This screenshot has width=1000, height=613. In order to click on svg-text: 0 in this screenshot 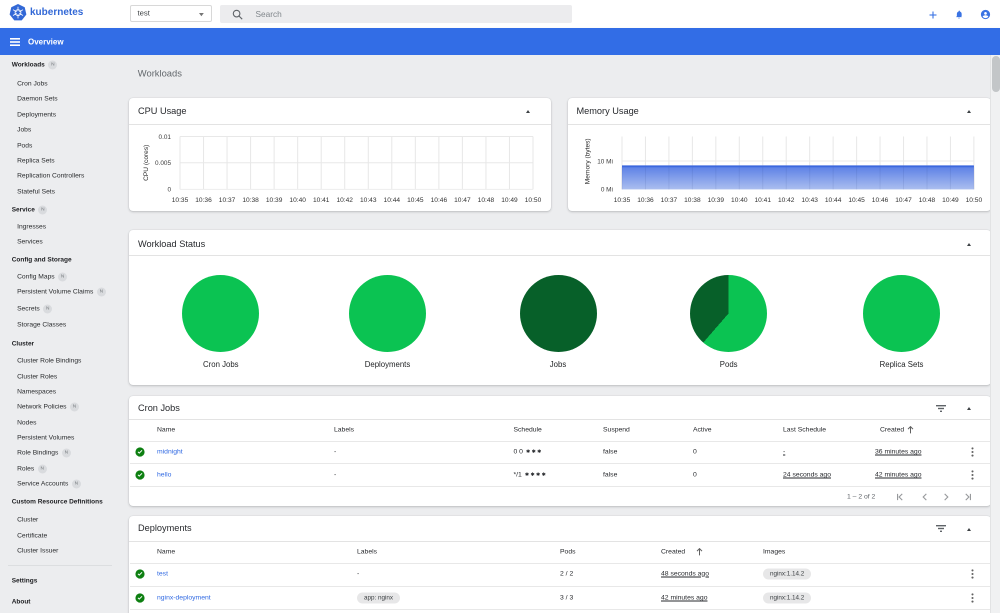, I will do `click(169, 190)`.